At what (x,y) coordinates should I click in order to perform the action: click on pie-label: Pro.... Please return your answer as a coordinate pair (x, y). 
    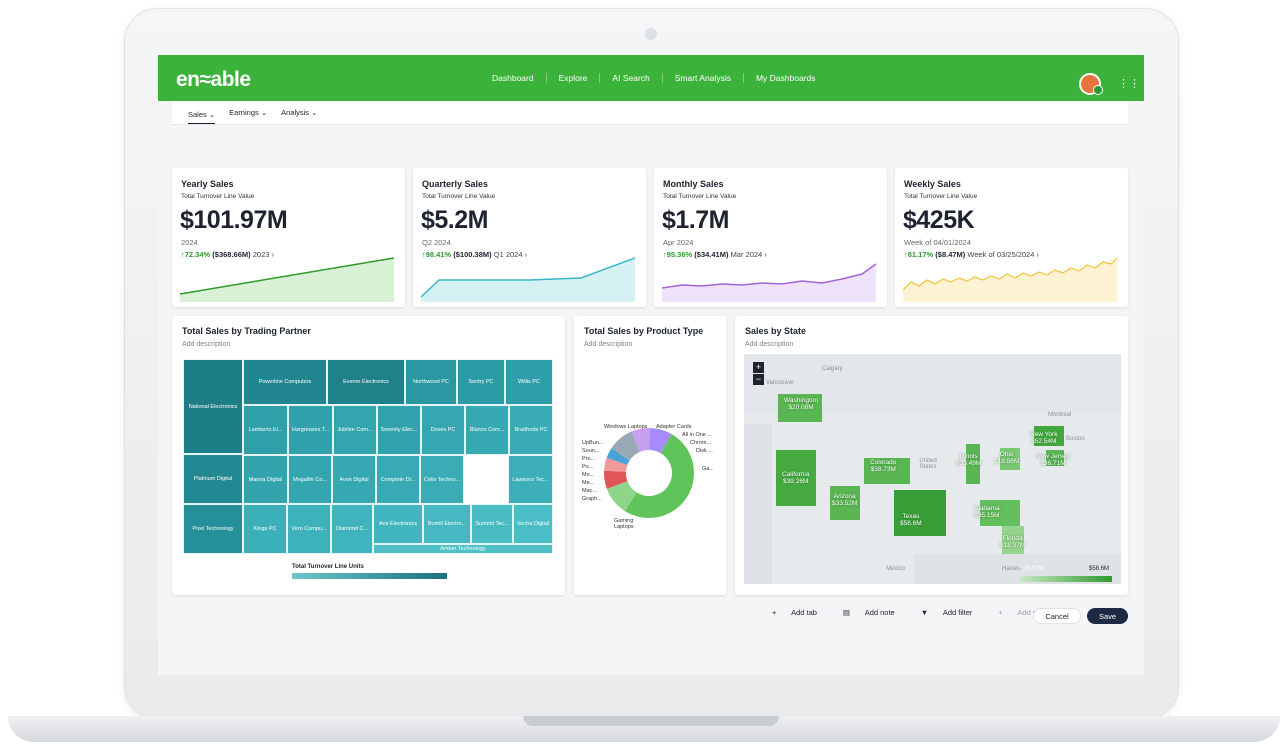
    Looking at the image, I should click on (589, 459).